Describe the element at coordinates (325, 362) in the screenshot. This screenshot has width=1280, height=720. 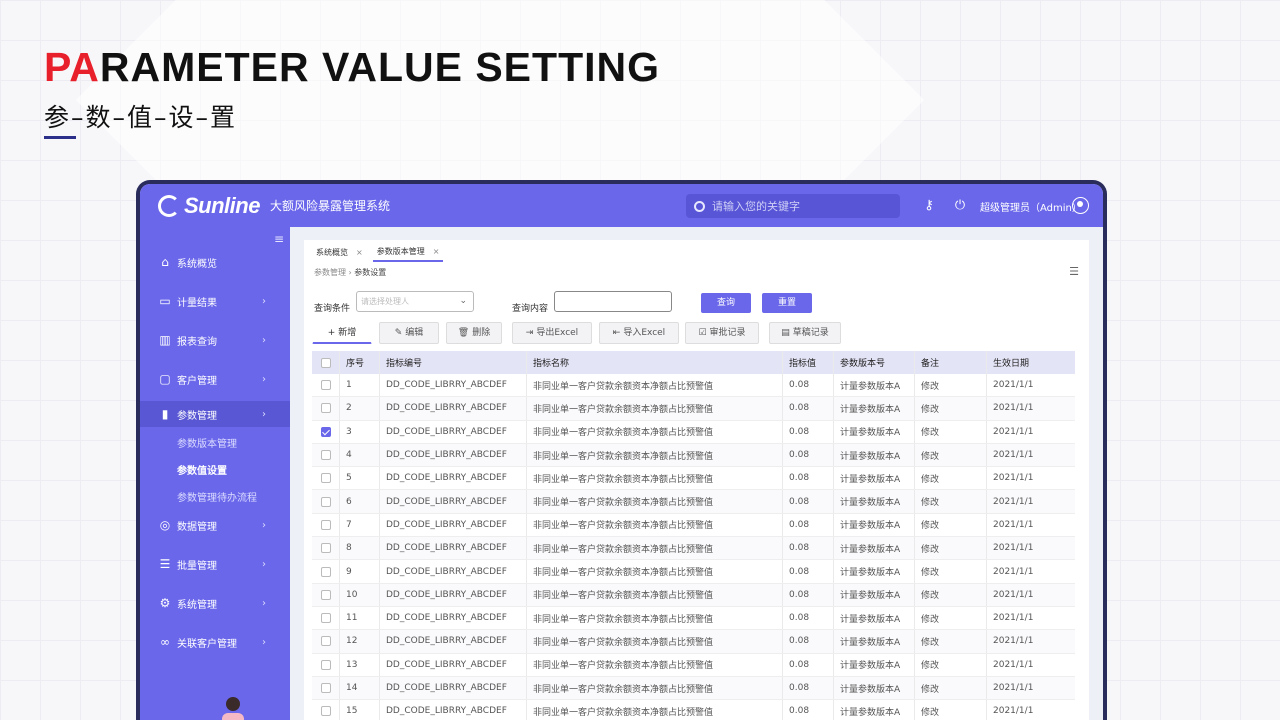
I see `select-all-checkbox` at that location.